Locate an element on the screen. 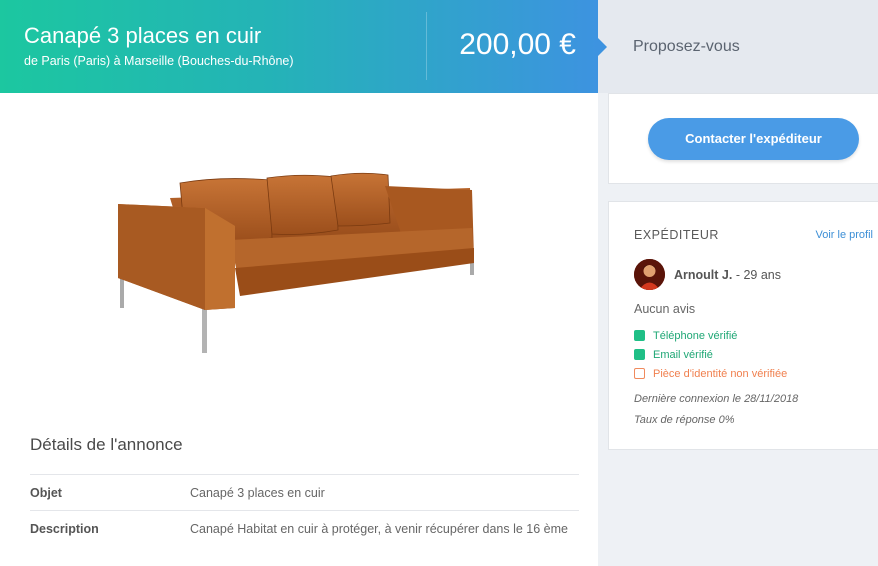 This screenshot has height=566, width=878. sender-age: - 29 ans is located at coordinates (756, 275).